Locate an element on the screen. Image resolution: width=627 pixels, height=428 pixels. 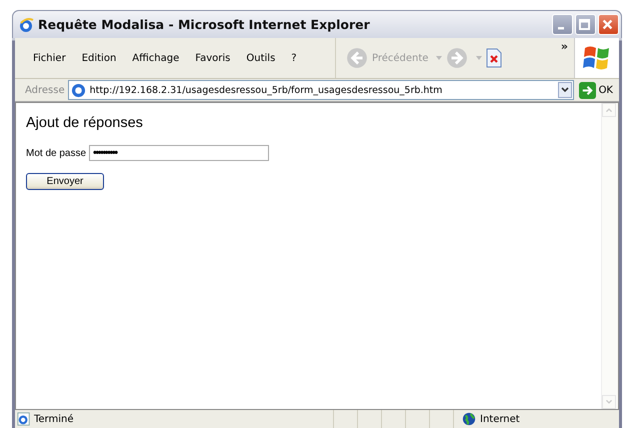
password-field: •••••••••• is located at coordinates (179, 153).